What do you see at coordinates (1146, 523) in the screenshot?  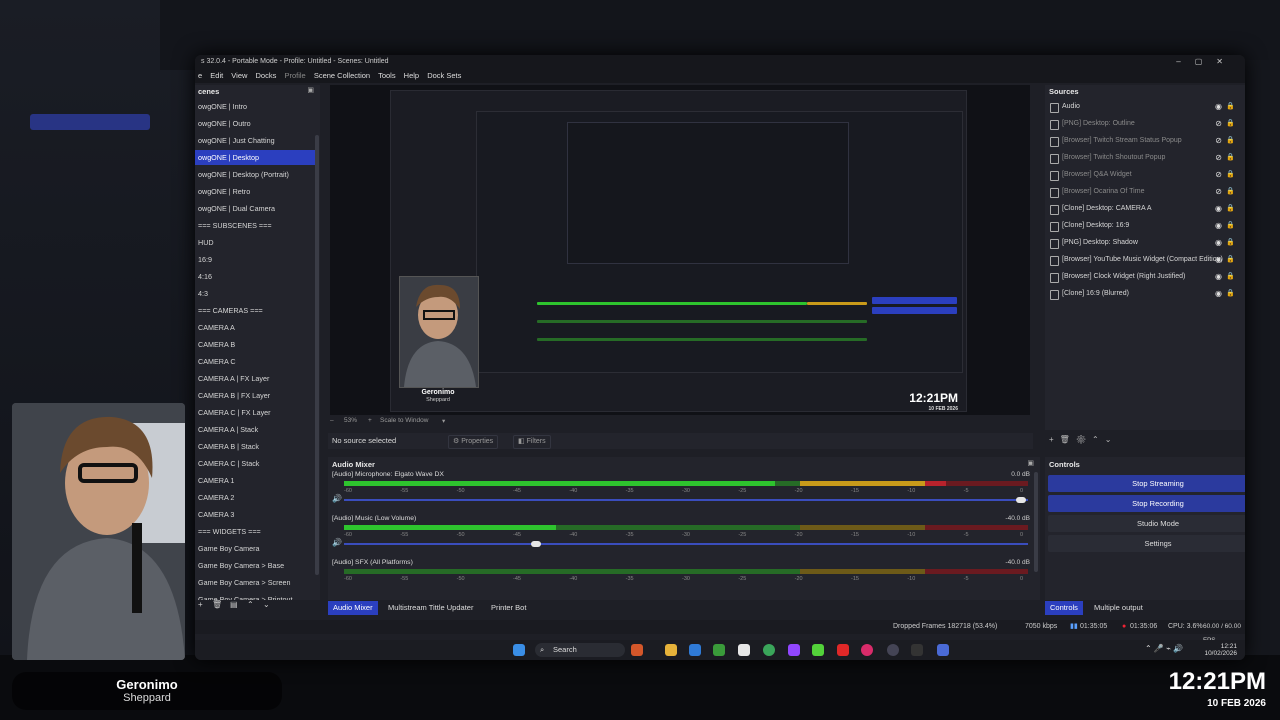 I see `studio-mode-button: Studio Mode` at bounding box center [1146, 523].